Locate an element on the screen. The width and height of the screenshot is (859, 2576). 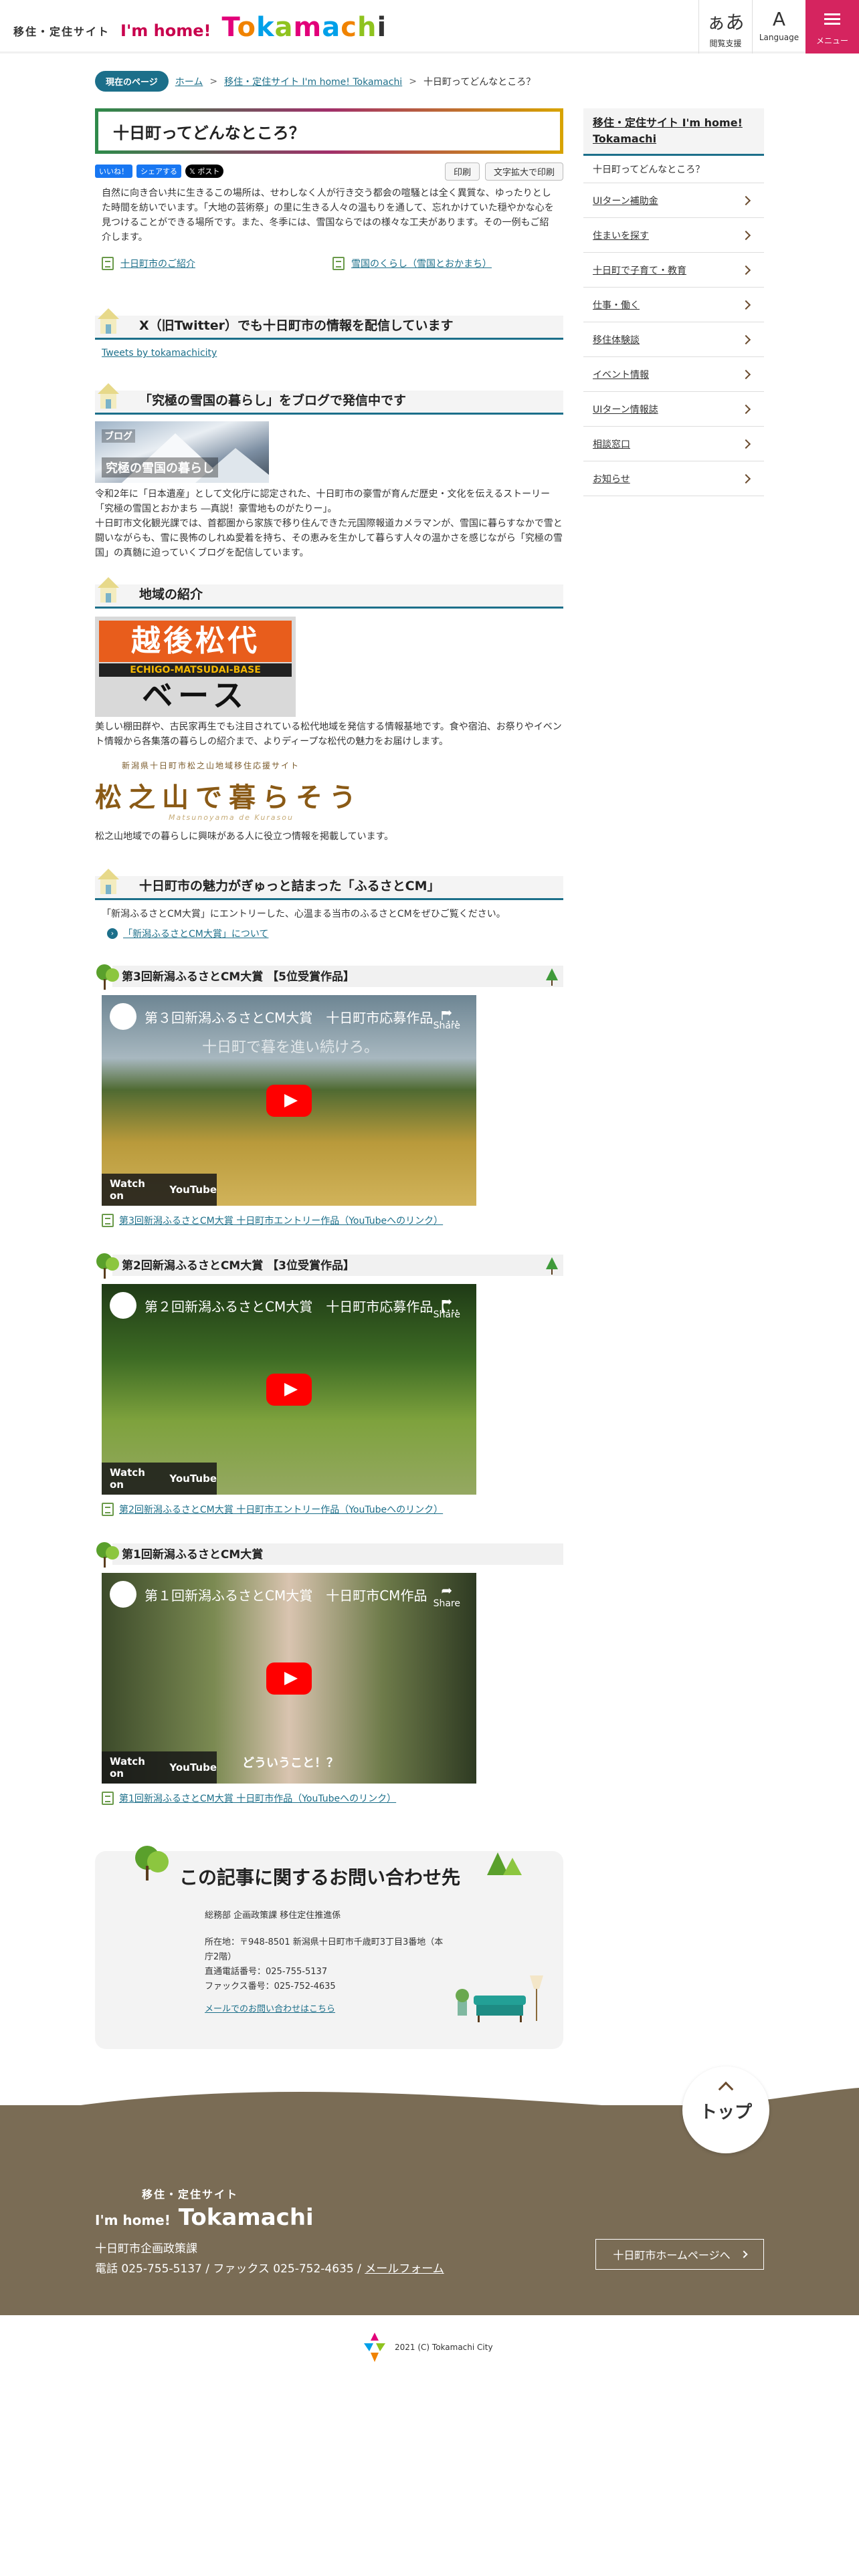
reading-support-button: ぁあ 閲覧支援 is located at coordinates (725, 27).